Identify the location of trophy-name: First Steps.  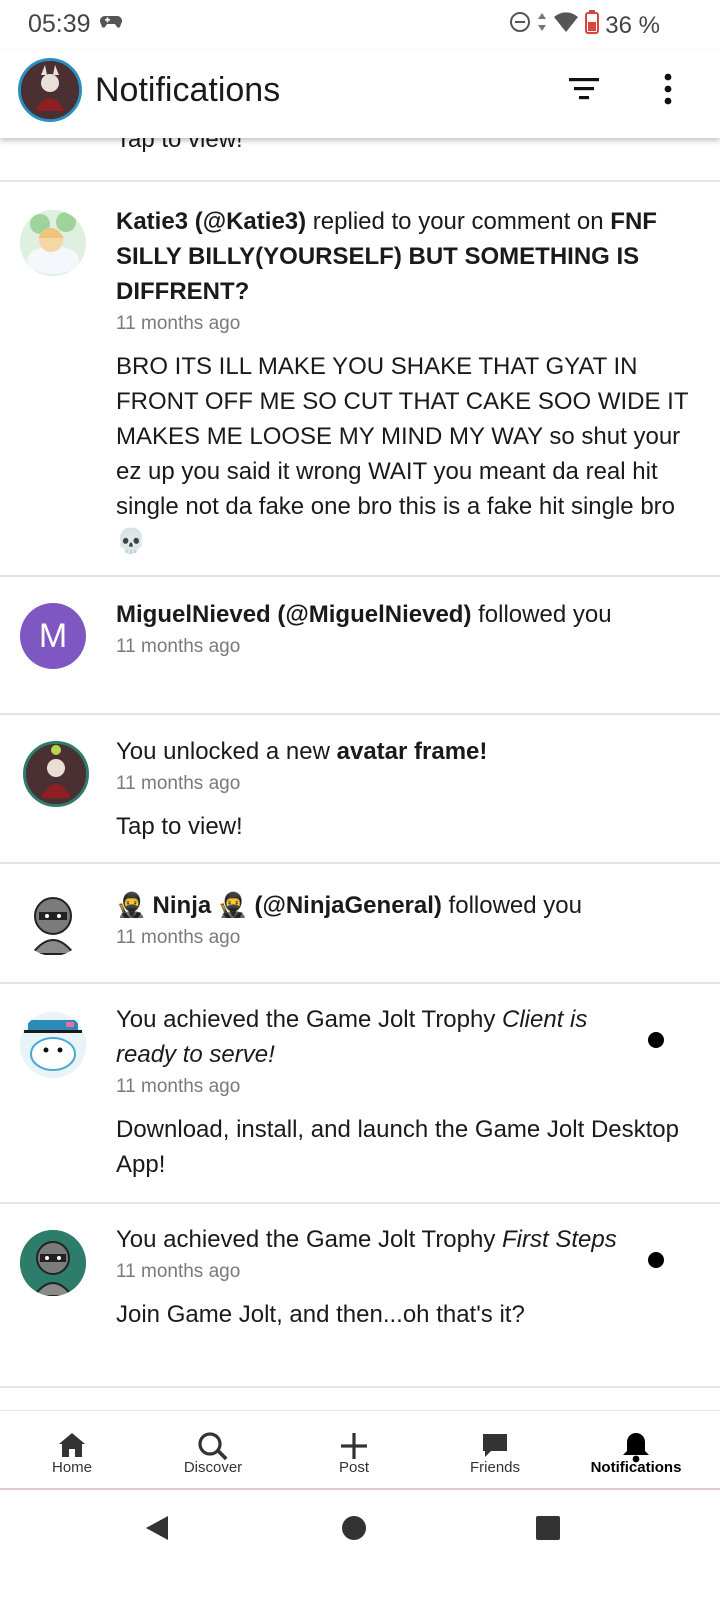
(559, 1239).